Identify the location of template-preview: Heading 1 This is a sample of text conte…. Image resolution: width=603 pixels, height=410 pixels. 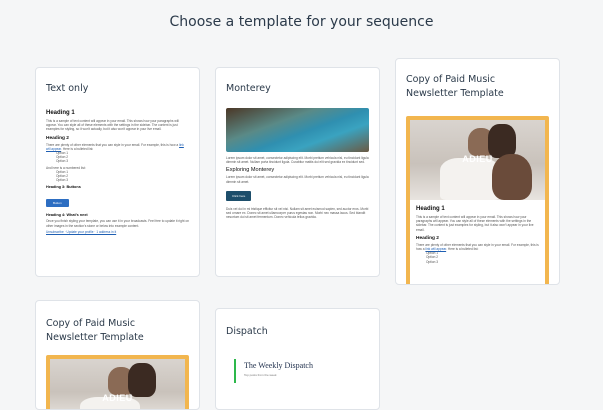
(117, 170).